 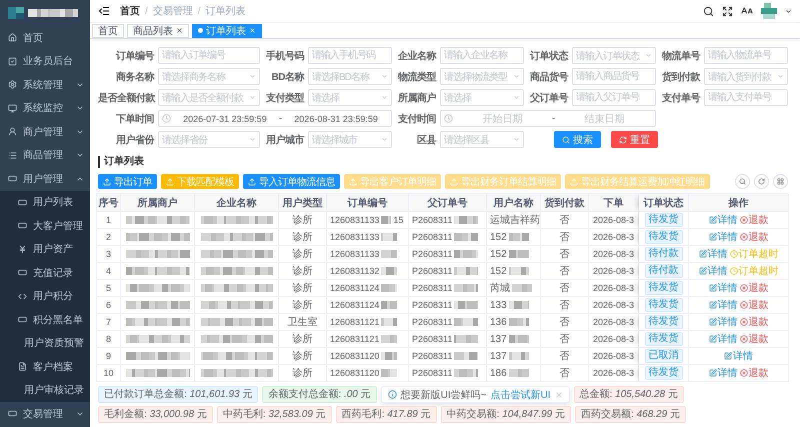 I want to click on input-field: 请输入父订单号, so click(x=614, y=97).